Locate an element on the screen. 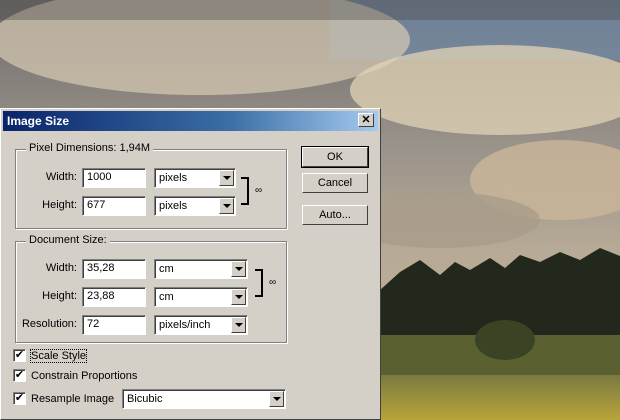 The image size is (620, 420). resample-image-label: Resample Image is located at coordinates (73, 398).